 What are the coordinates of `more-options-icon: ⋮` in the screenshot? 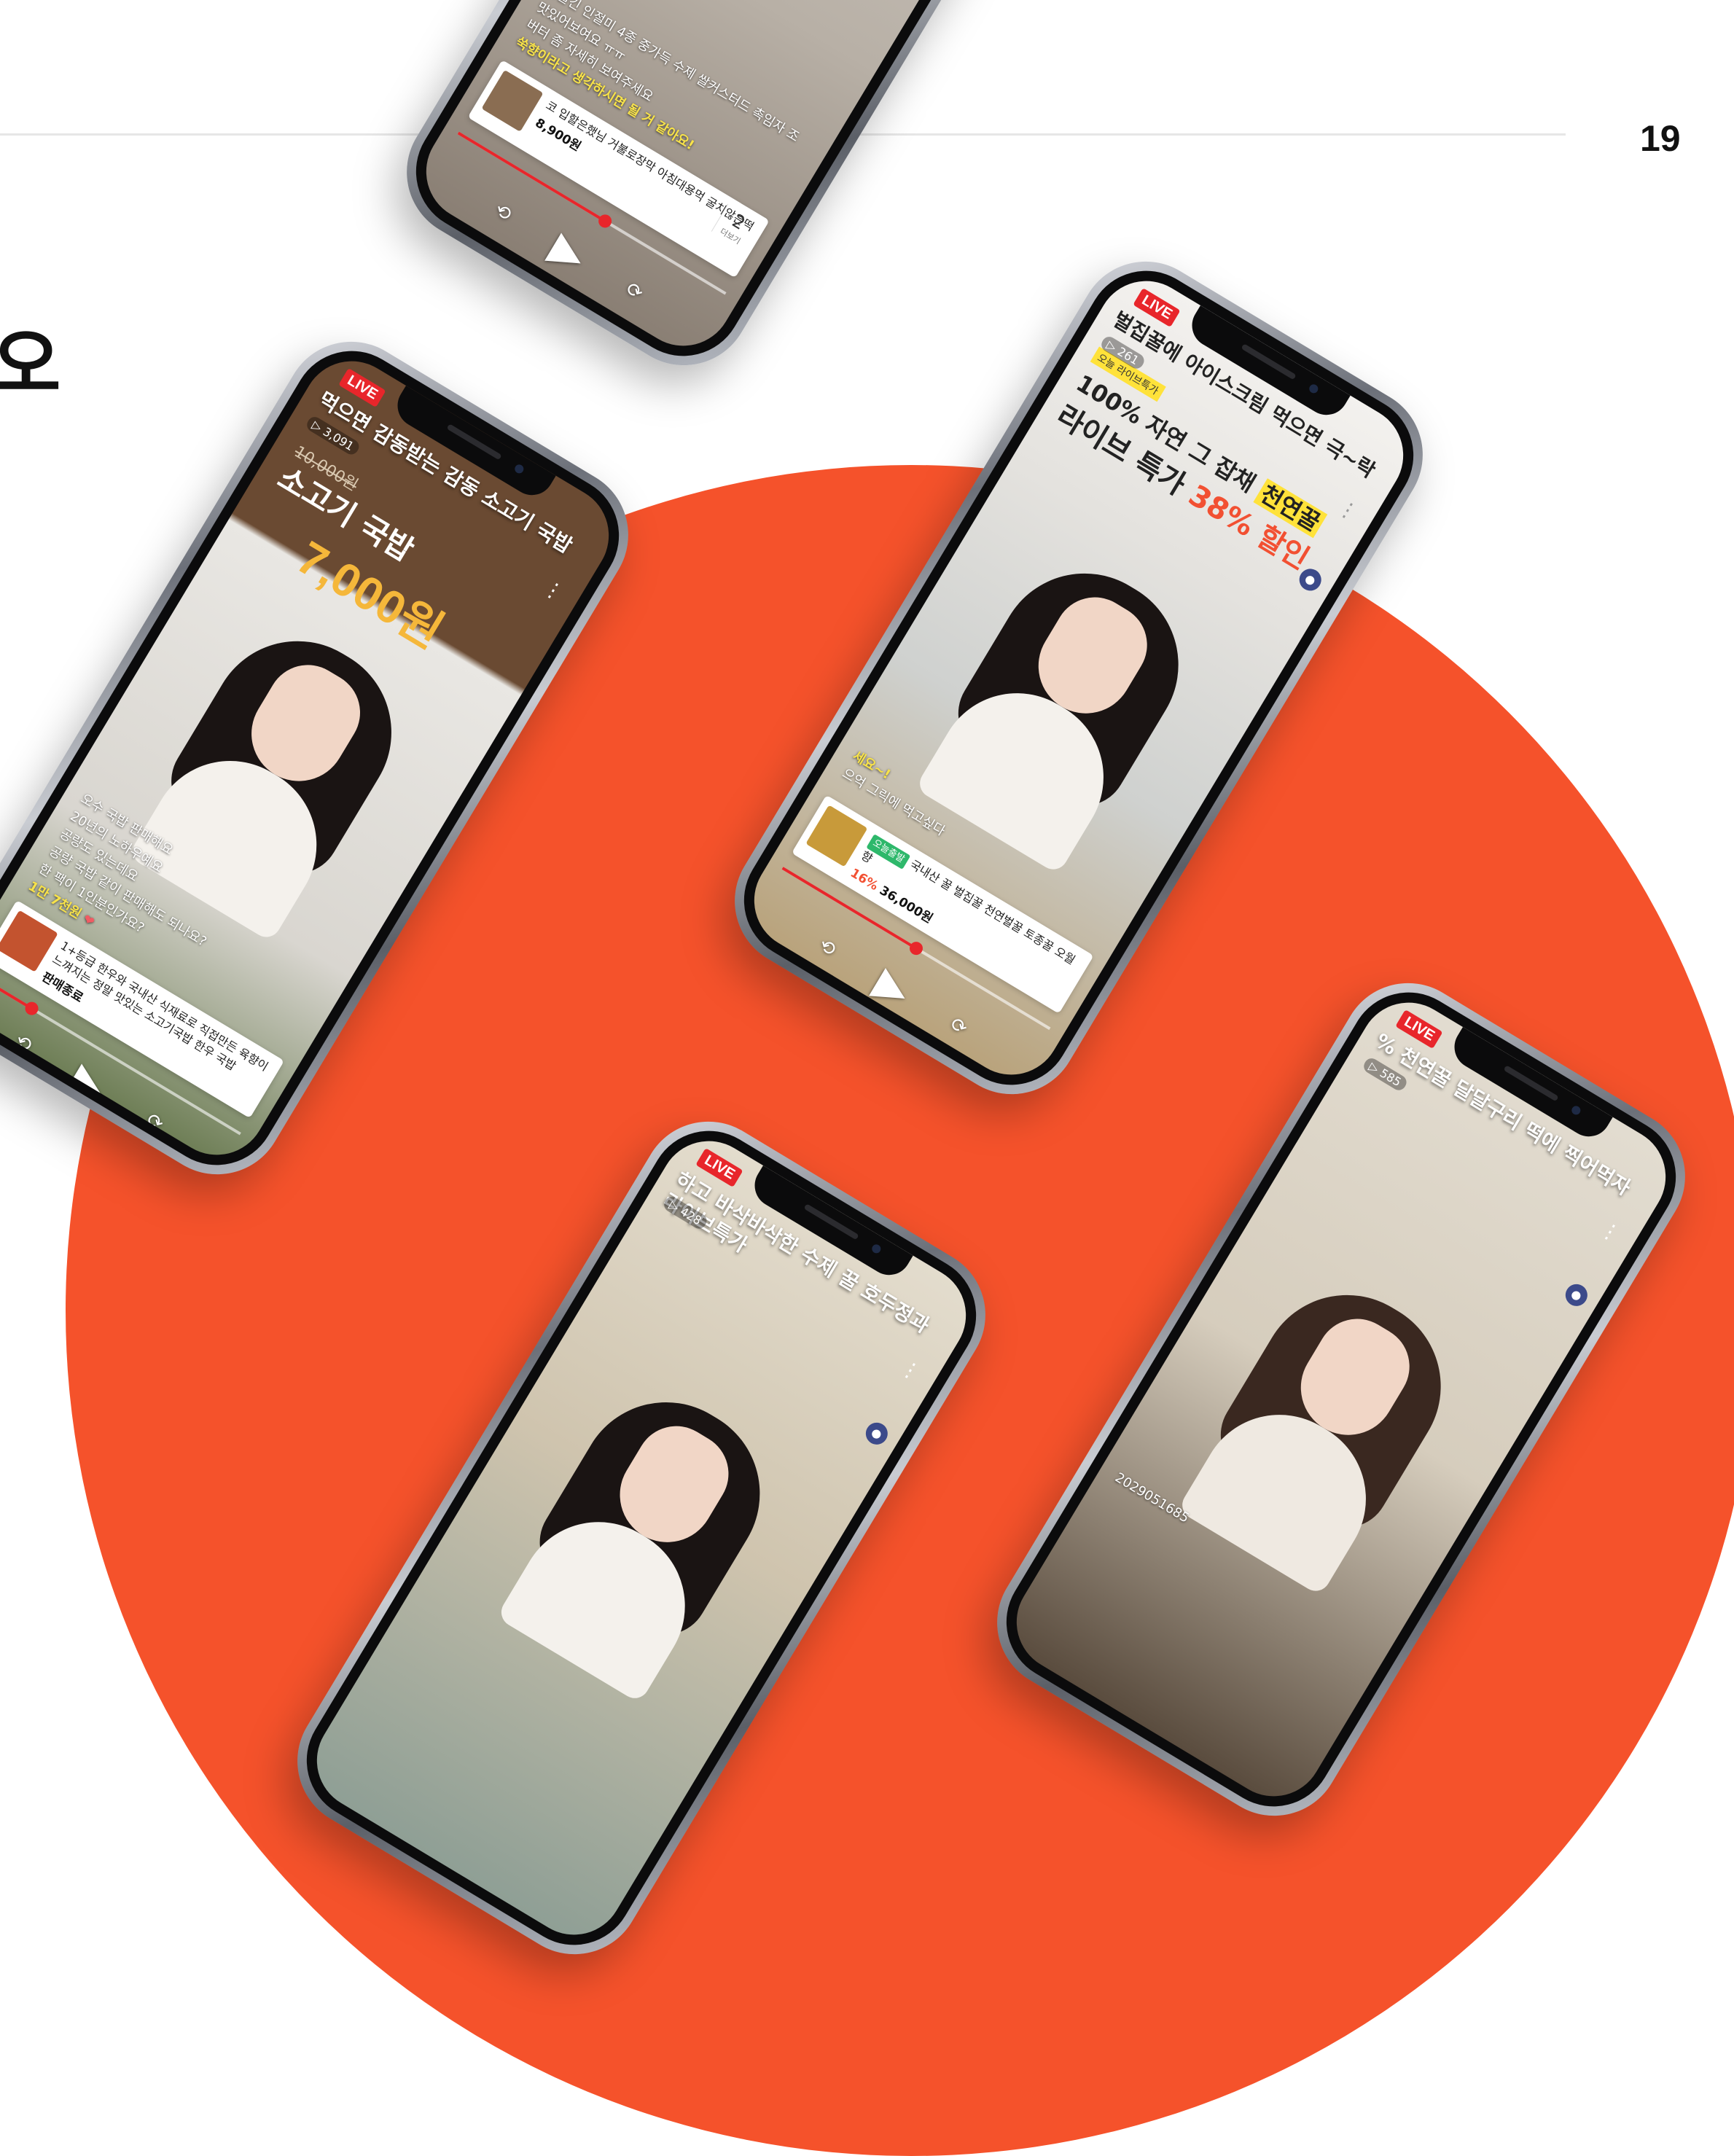 It's located at (1611, 1232).